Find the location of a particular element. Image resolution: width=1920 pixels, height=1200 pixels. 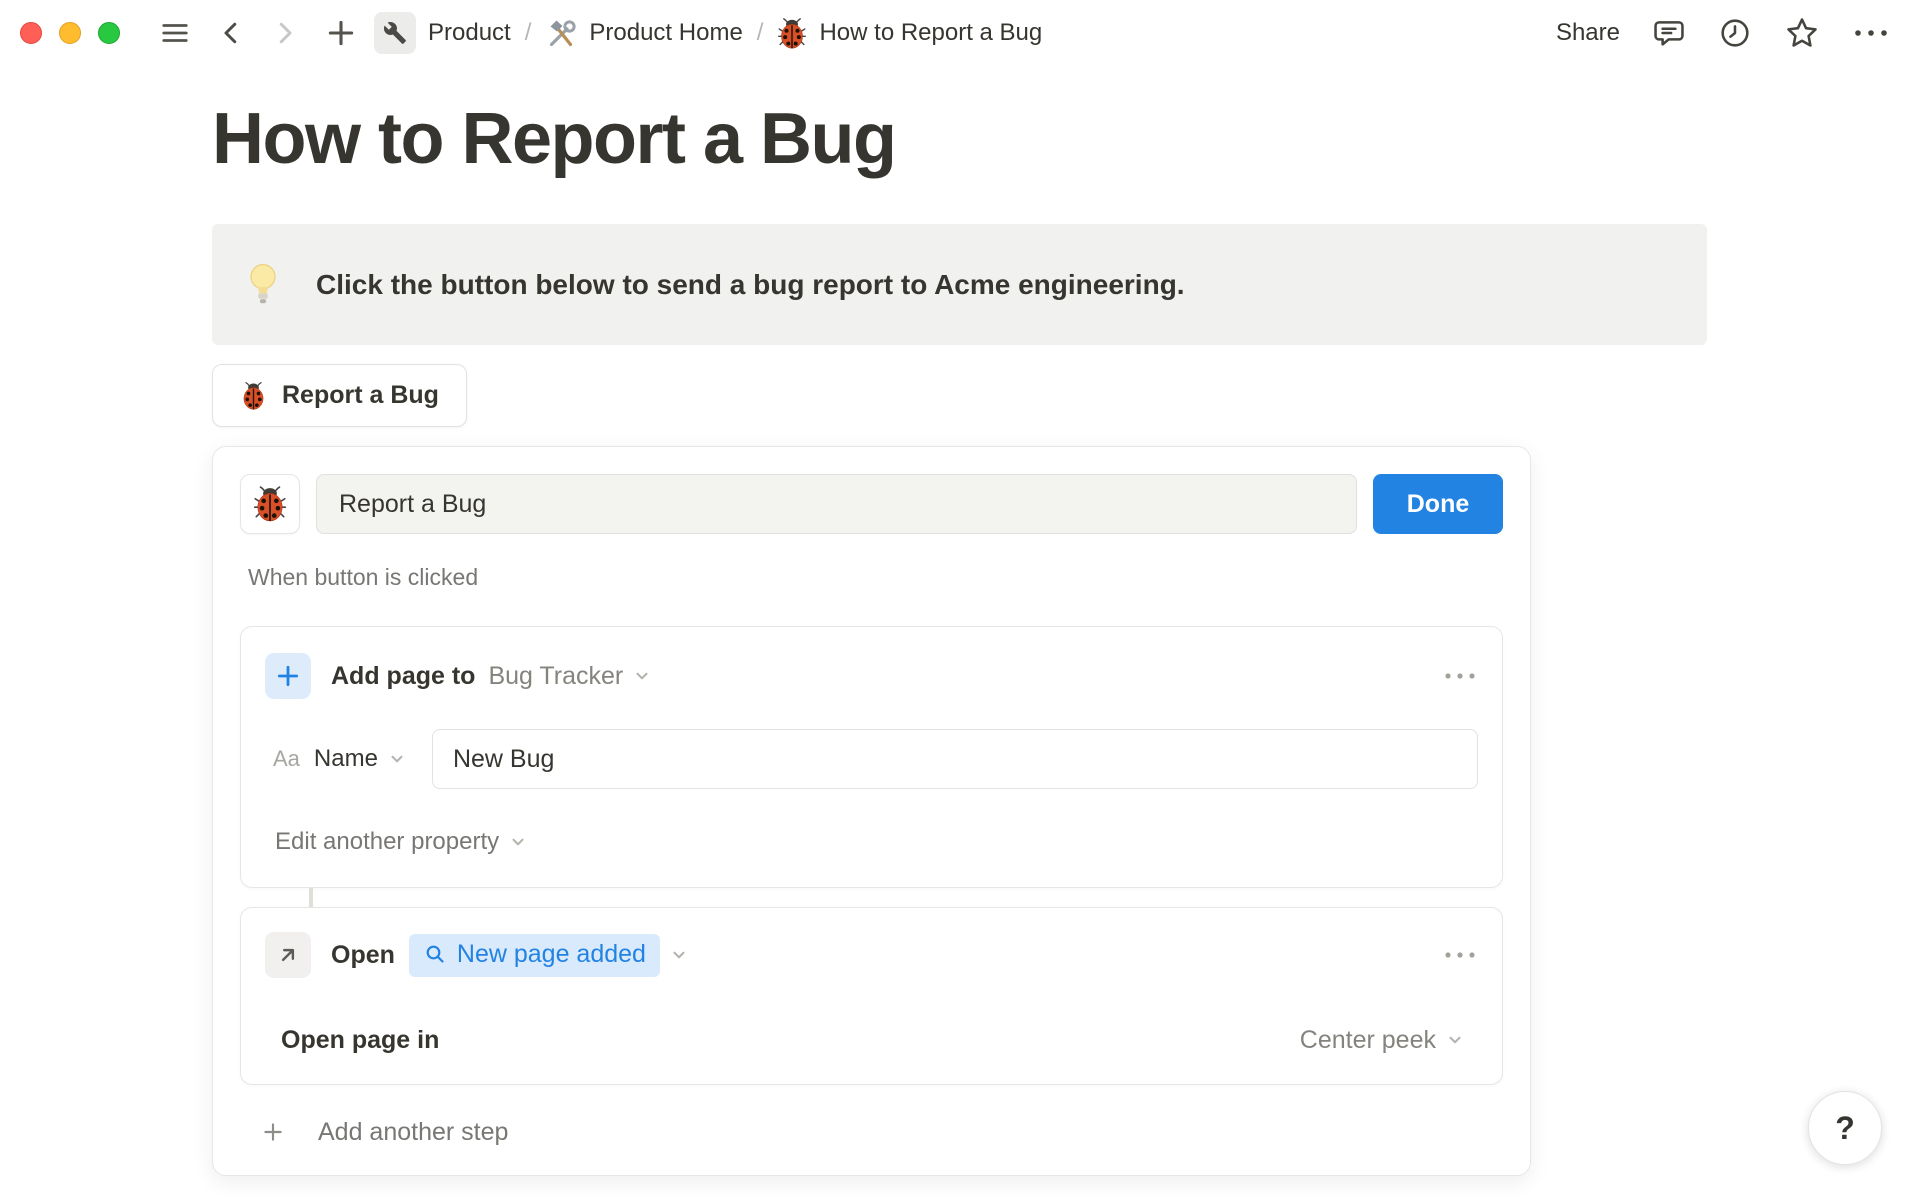

open-page-in-label: Open page in is located at coordinates (360, 1039).